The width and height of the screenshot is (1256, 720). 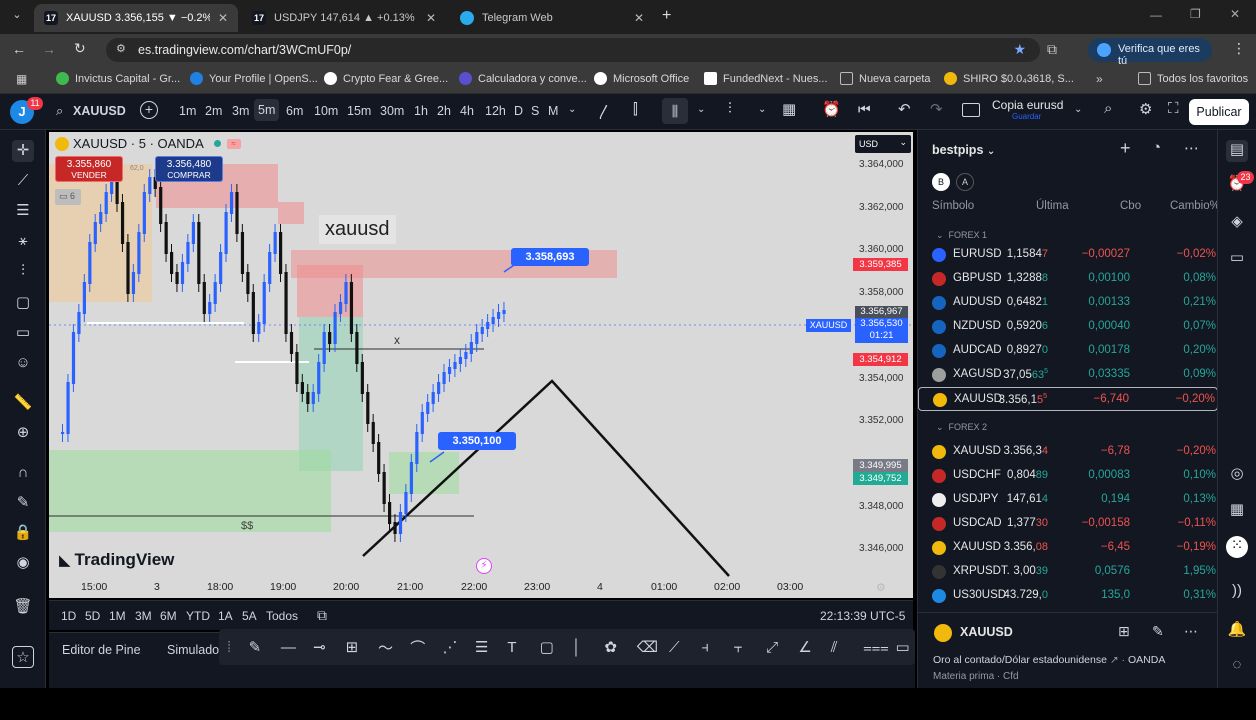 What do you see at coordinates (1235, 14) in the screenshot?
I see `window-close-button: ✕` at bounding box center [1235, 14].